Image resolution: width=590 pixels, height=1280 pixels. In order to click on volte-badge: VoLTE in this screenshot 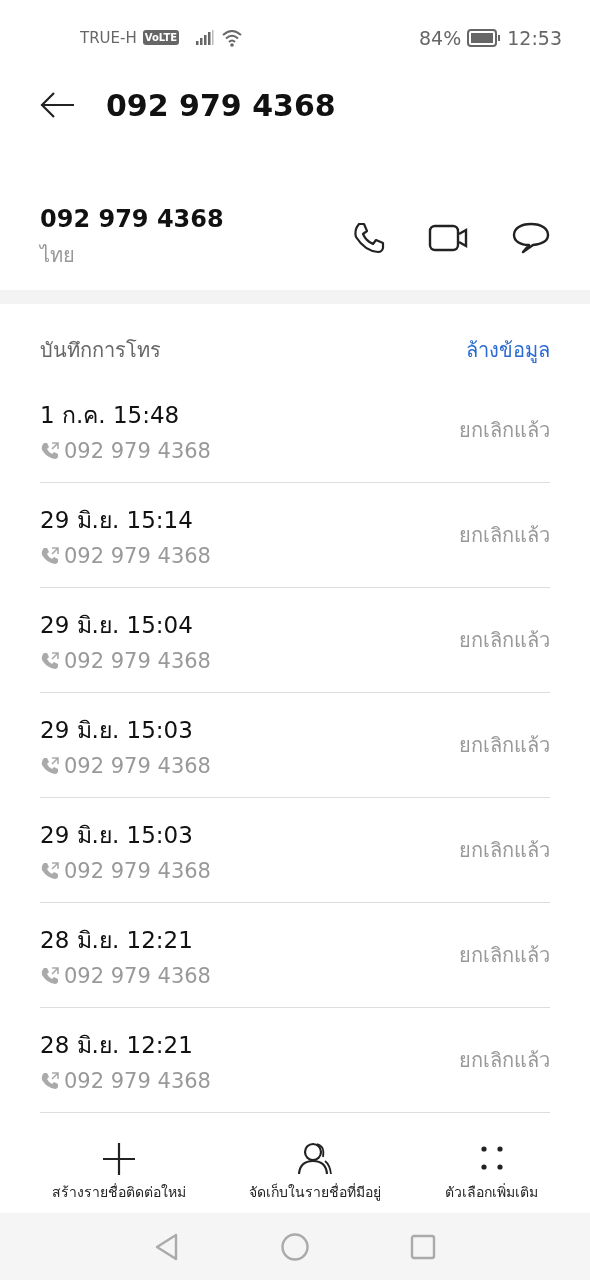, I will do `click(161, 37)`.